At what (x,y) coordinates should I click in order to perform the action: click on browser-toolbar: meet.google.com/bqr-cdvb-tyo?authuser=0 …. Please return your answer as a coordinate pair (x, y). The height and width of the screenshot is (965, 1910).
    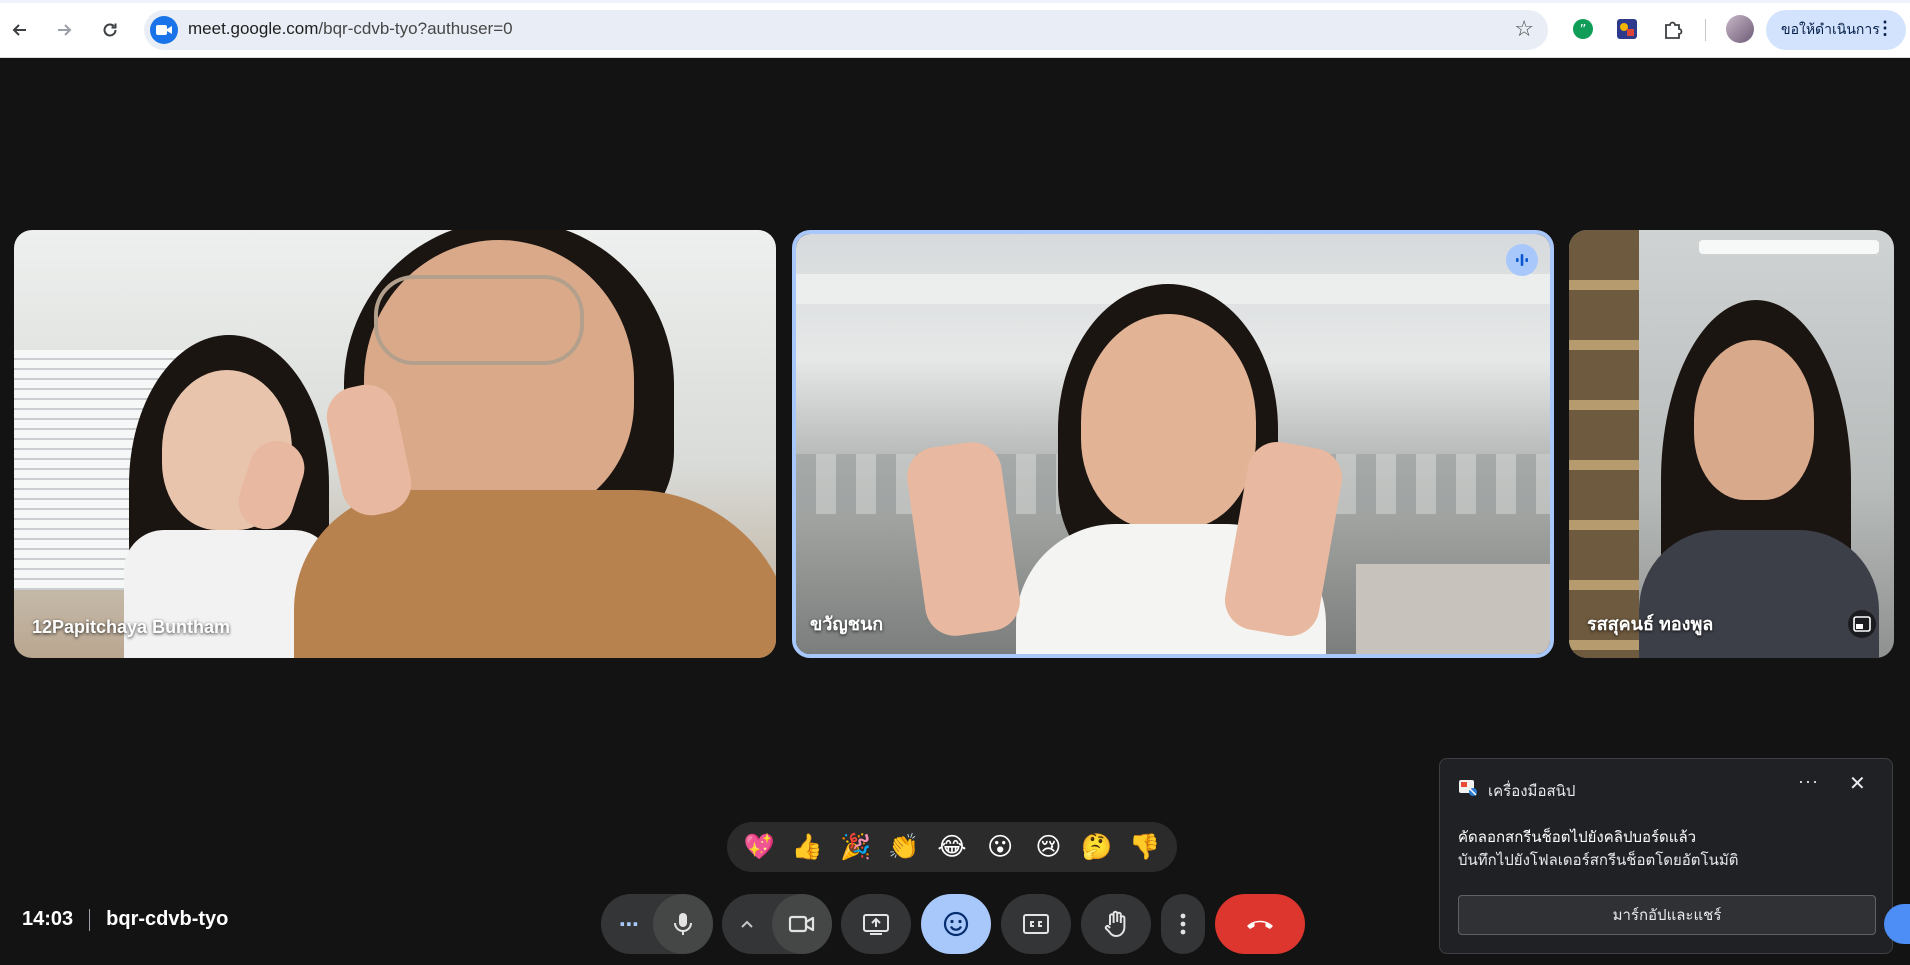
    Looking at the image, I should click on (955, 29).